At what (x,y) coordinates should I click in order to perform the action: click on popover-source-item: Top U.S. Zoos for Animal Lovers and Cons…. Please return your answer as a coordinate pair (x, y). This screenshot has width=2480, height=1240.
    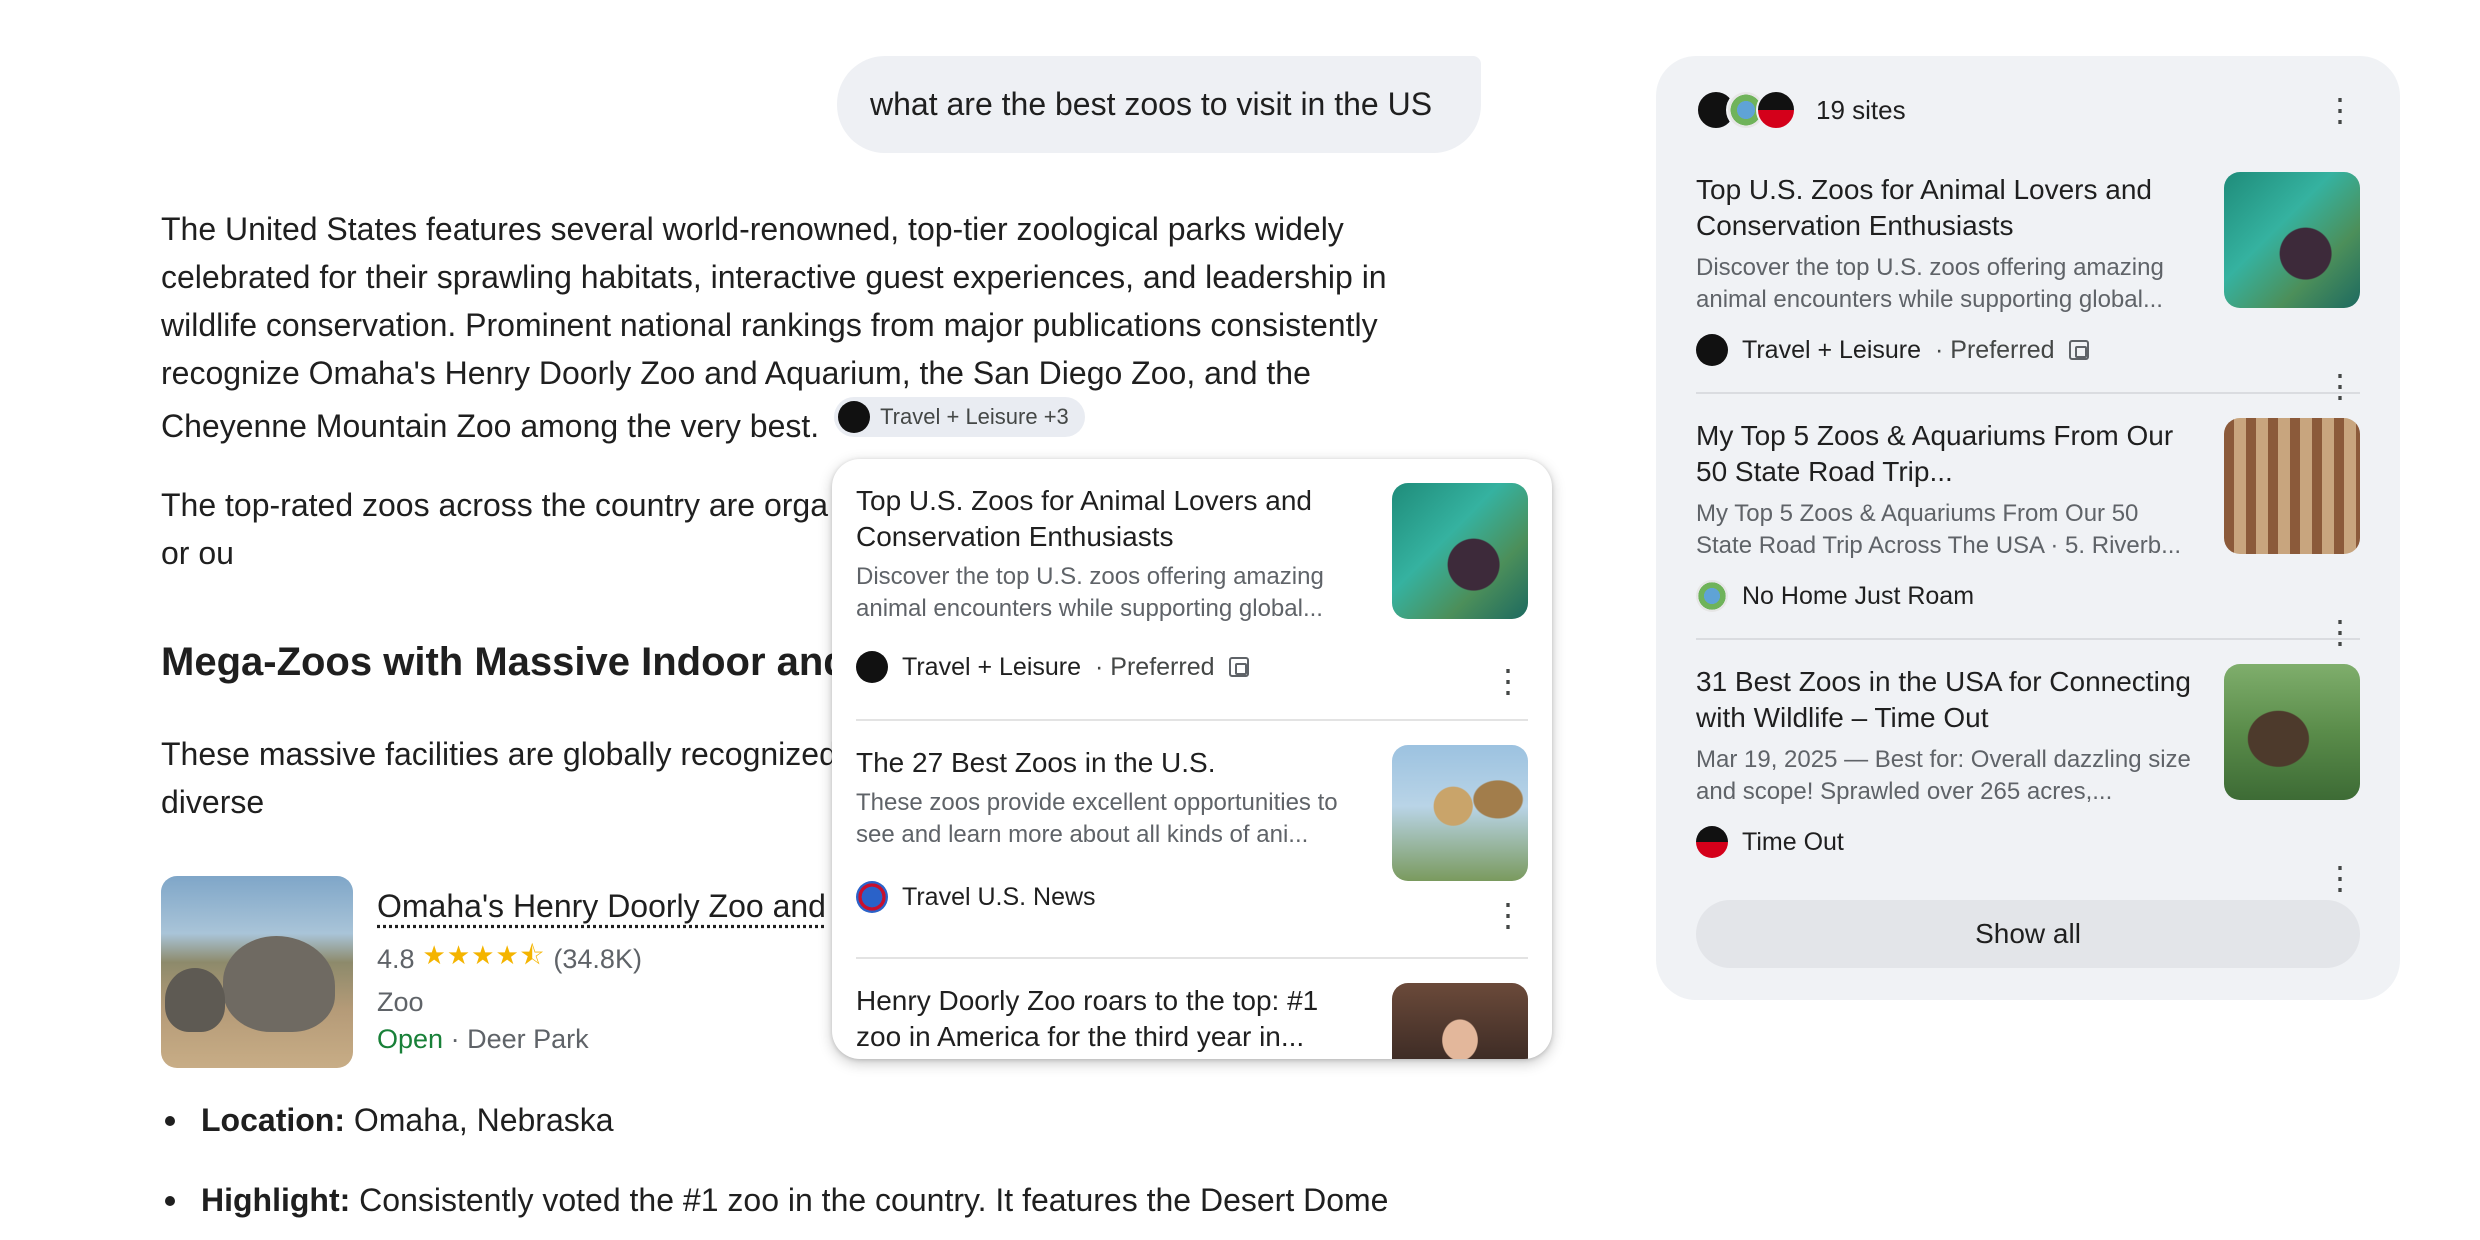
    Looking at the image, I should click on (1192, 603).